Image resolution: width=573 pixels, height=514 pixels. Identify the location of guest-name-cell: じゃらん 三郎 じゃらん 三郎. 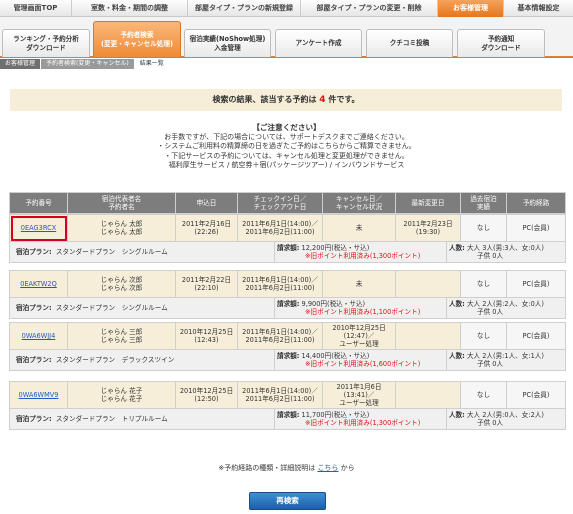
(121, 336).